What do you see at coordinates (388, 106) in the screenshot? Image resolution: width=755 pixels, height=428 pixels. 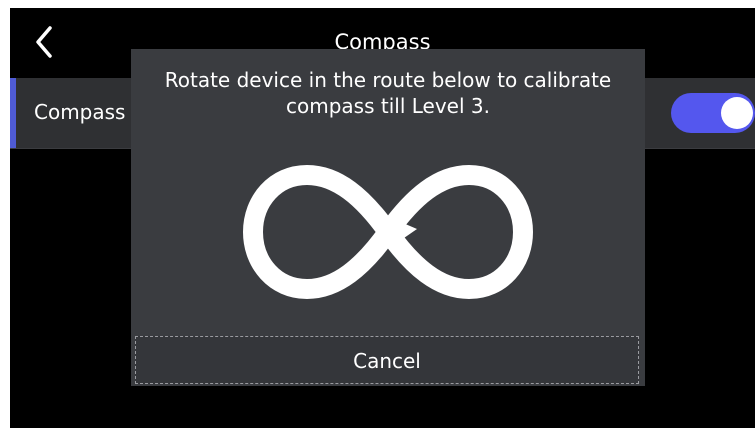 I see `instruction-line-2: compass till Level 3.` at bounding box center [388, 106].